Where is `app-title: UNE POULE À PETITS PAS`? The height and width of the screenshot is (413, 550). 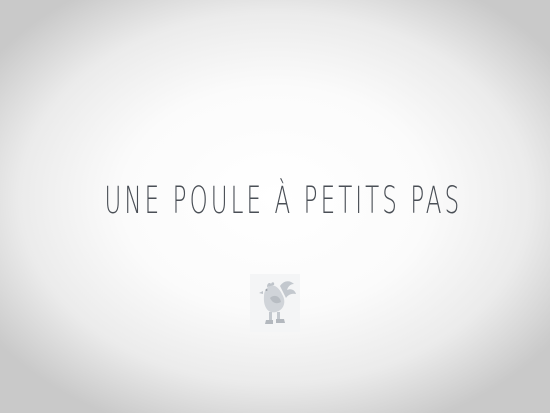 app-title: UNE POULE À PETITS PAS is located at coordinates (283, 200).